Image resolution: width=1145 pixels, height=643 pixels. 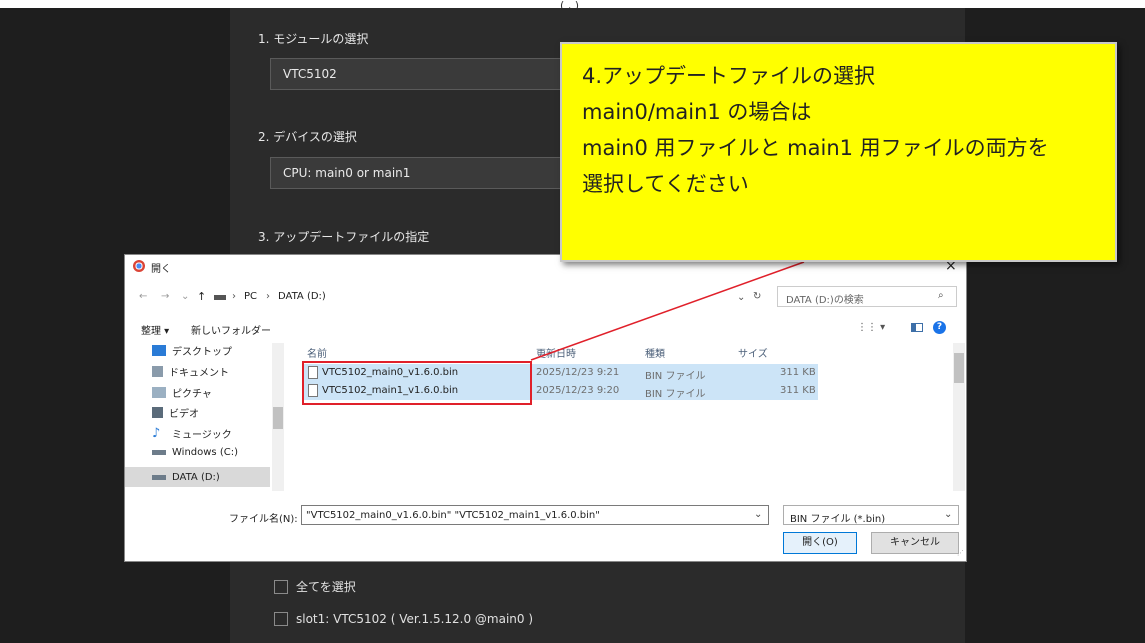 I want to click on connector-line, so click(x=667, y=311).